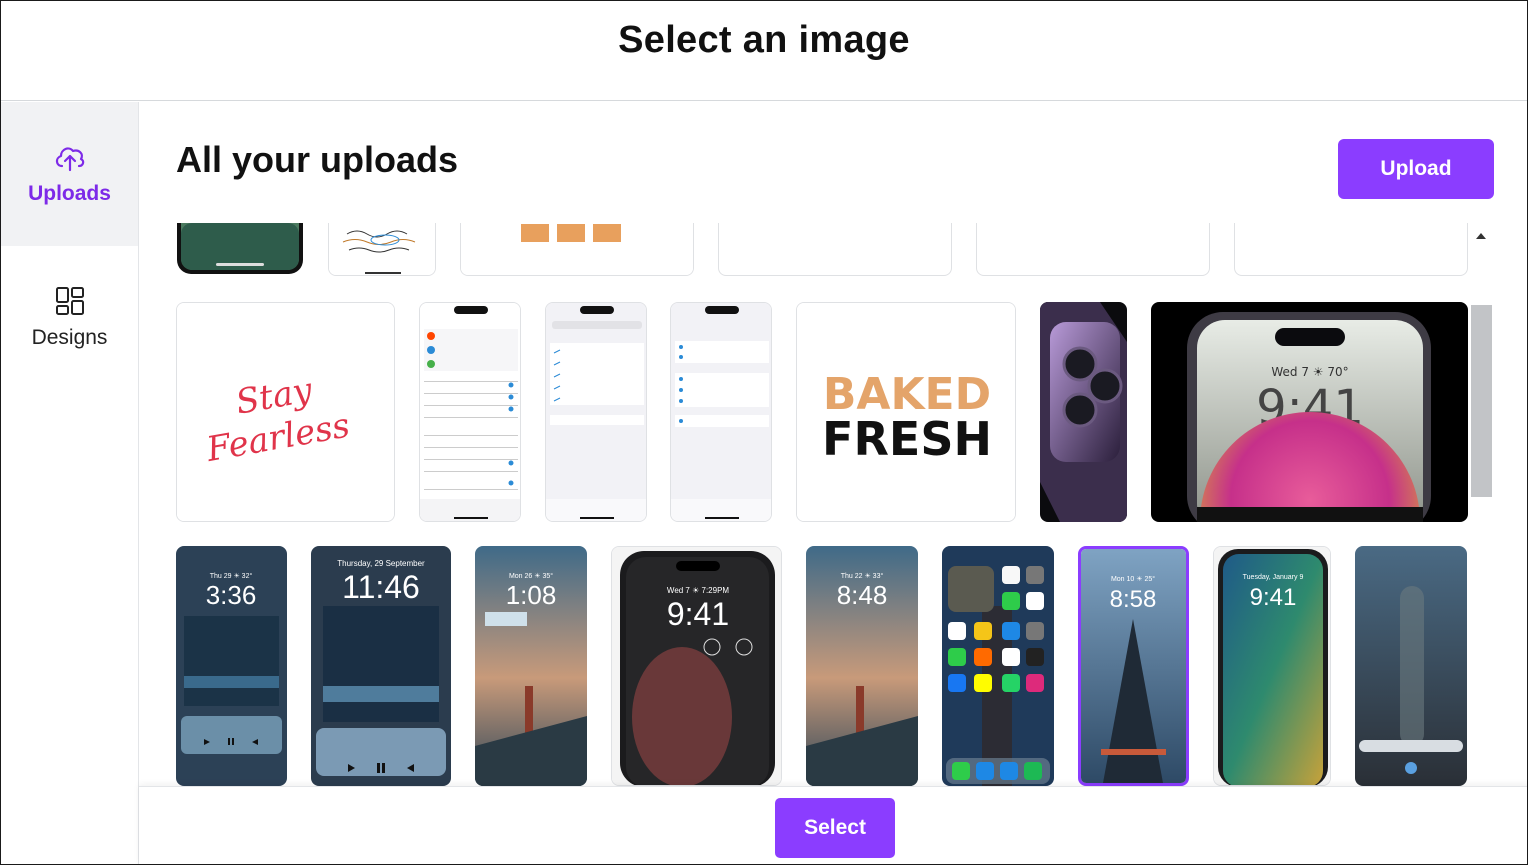 Image resolution: width=1528 pixels, height=865 pixels. Describe the element at coordinates (835, 828) in the screenshot. I see `select-button: Select` at that location.